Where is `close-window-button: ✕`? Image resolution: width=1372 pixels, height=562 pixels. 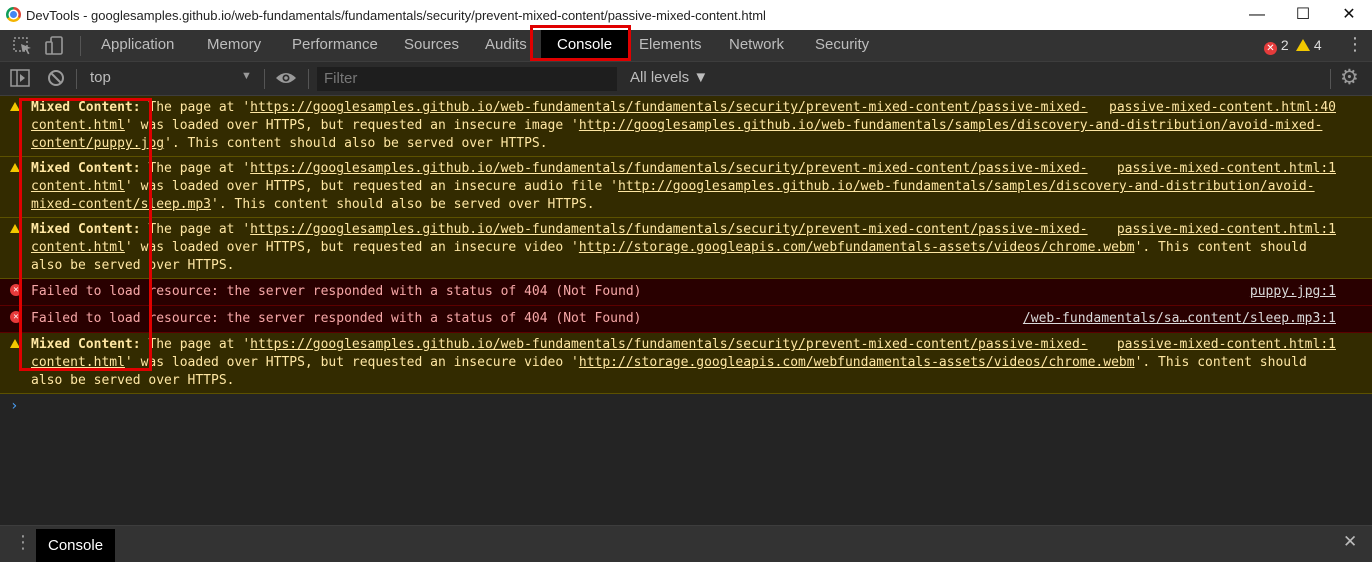
close-window-button: ✕ is located at coordinates (1349, 15).